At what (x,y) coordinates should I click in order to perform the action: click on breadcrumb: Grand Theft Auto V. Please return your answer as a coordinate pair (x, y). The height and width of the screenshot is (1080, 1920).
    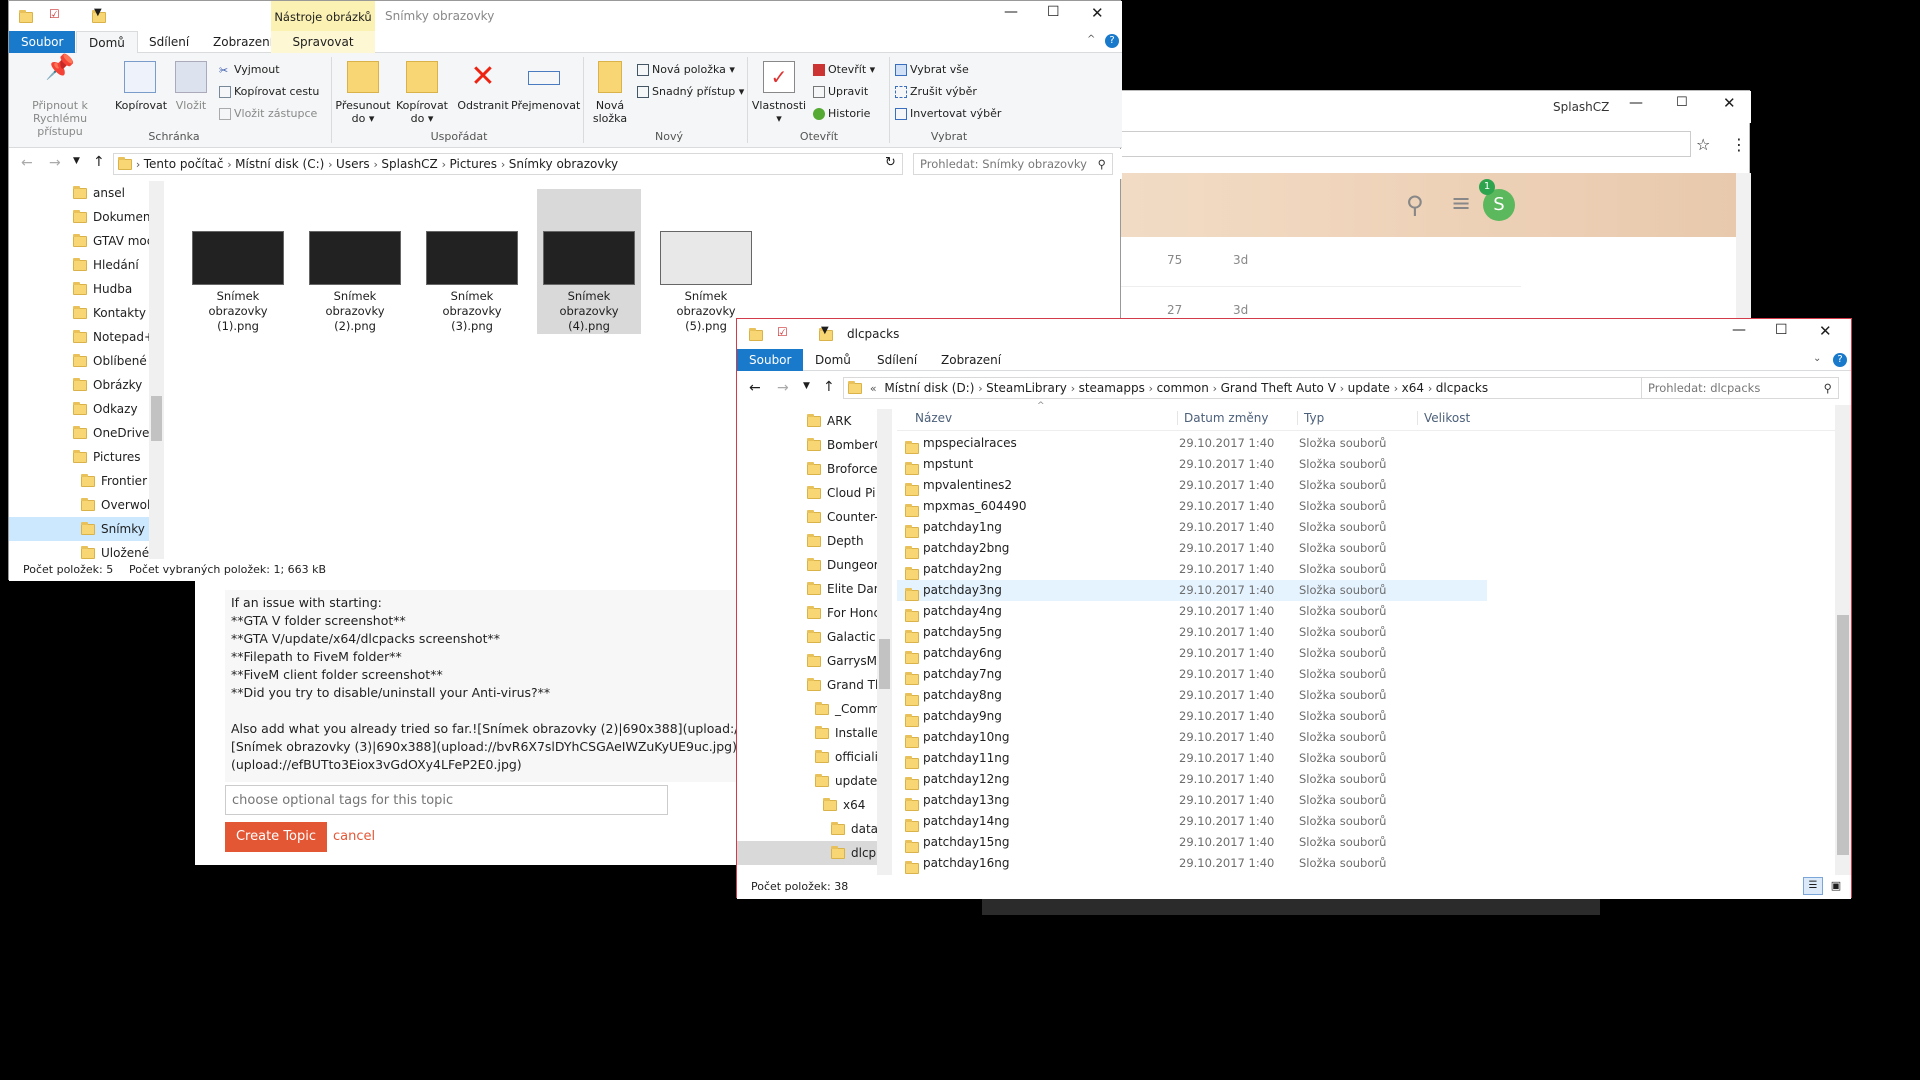
    Looking at the image, I should click on (1278, 388).